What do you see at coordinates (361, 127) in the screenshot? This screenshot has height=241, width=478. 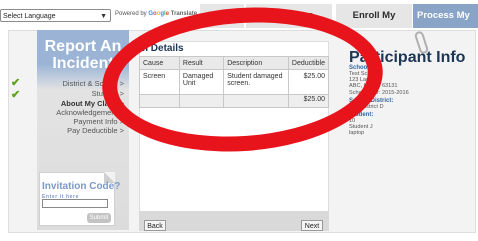 I see `student-details: 10 Student J laptop` at bounding box center [361, 127].